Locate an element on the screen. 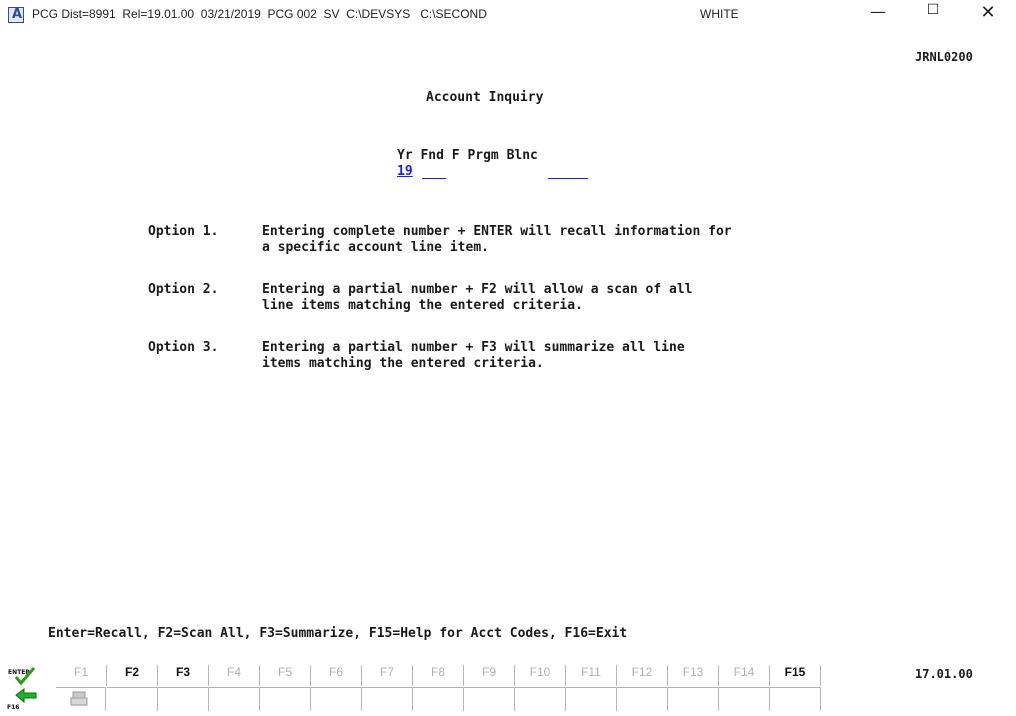  window-user: WHITE is located at coordinates (719, 14).